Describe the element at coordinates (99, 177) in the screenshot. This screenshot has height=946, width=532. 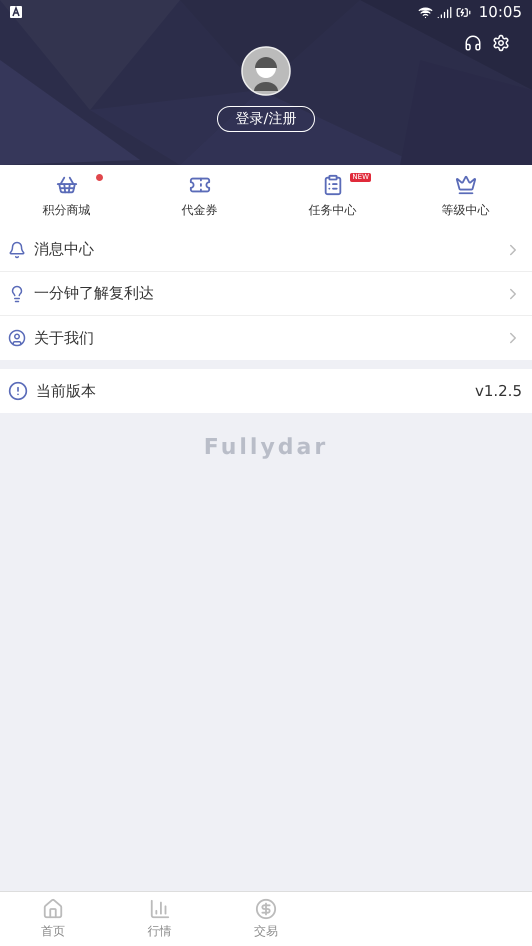
I see `notification-dot` at that location.